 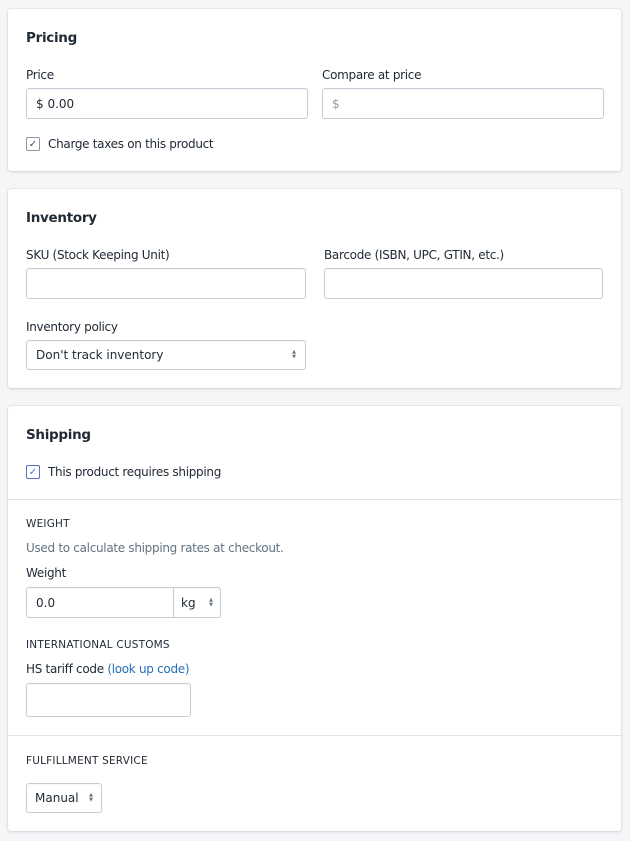 What do you see at coordinates (167, 103) in the screenshot?
I see `price-input: $ 0.00` at bounding box center [167, 103].